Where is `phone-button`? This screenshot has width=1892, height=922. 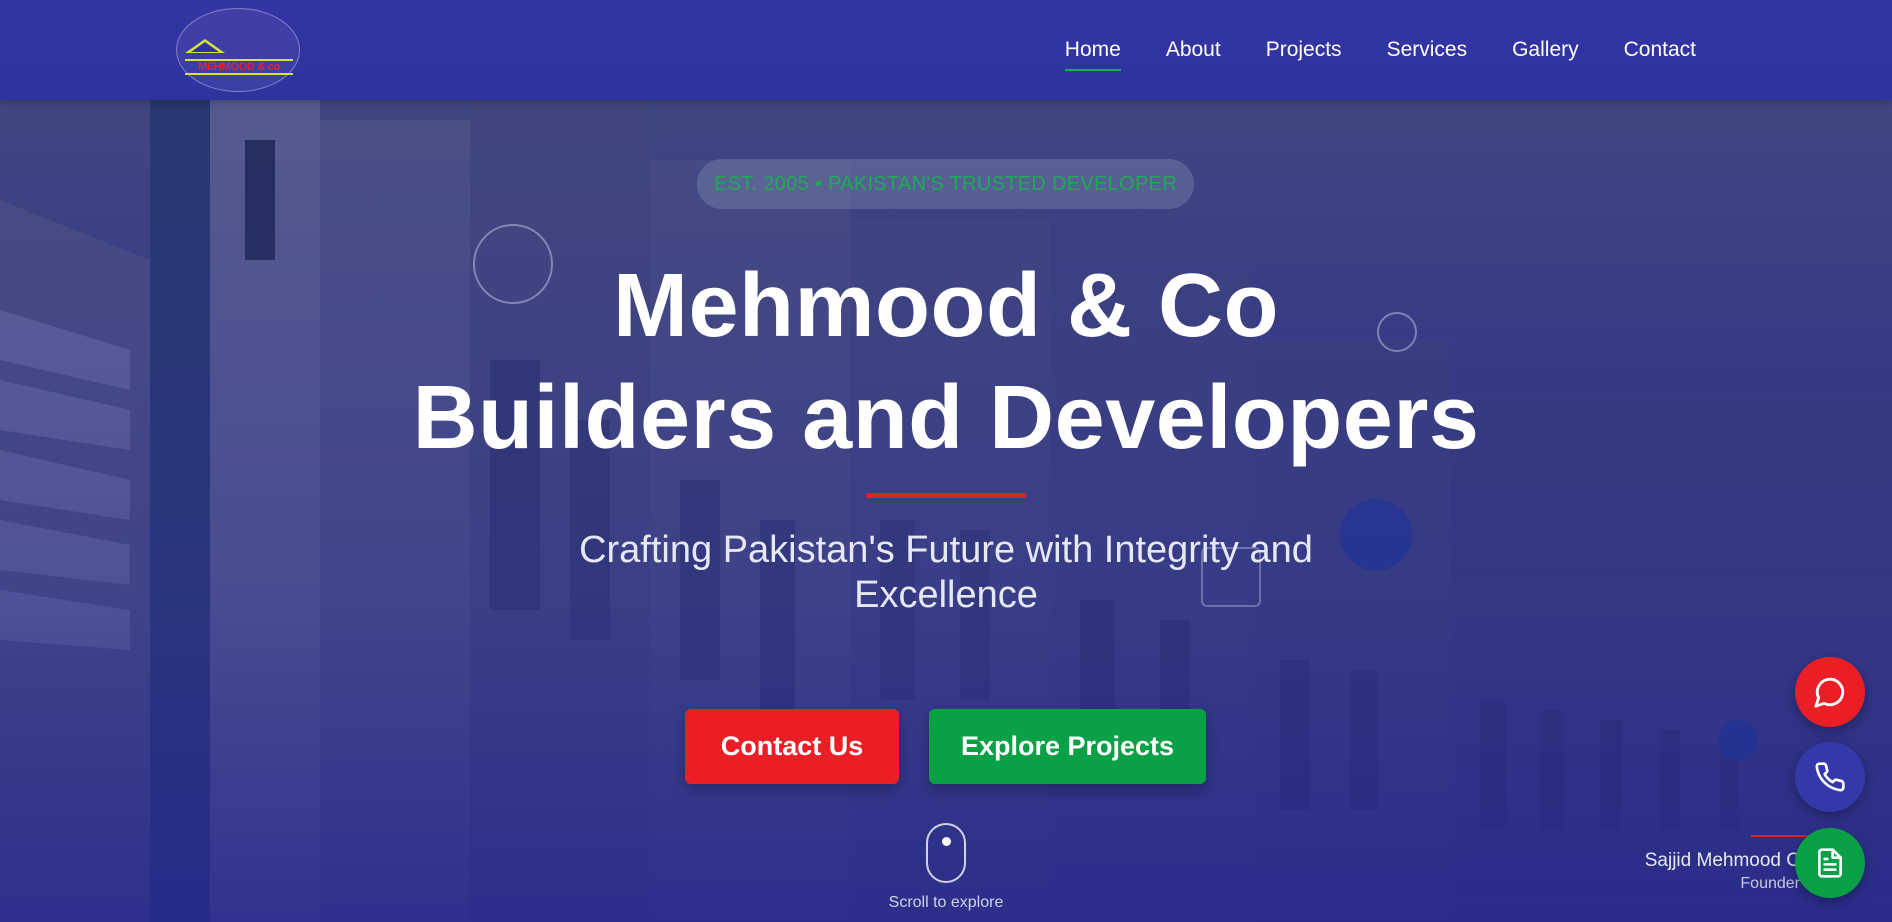
phone-button is located at coordinates (1830, 777).